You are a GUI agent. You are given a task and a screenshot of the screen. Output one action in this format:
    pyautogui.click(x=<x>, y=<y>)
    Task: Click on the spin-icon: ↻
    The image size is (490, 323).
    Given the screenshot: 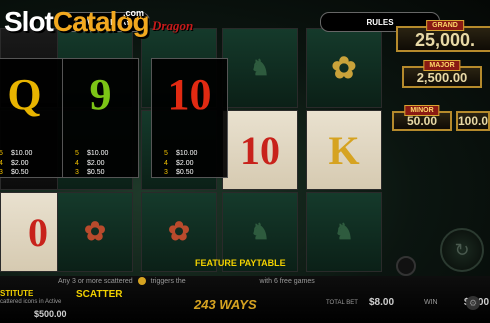 What is the action you would take?
    pyautogui.click(x=462, y=249)
    